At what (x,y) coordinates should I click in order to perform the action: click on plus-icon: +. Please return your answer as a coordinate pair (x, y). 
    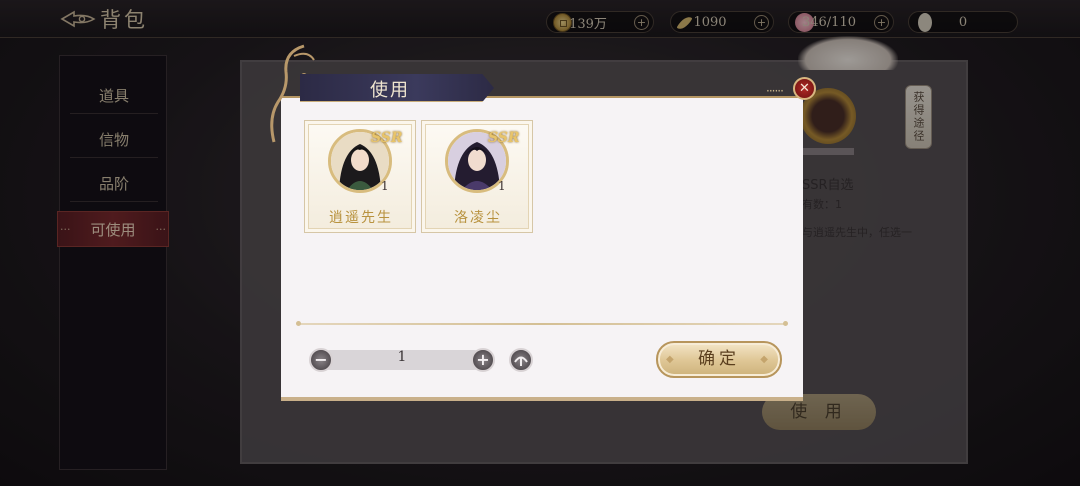
    Looking at the image, I should click on (483, 360).